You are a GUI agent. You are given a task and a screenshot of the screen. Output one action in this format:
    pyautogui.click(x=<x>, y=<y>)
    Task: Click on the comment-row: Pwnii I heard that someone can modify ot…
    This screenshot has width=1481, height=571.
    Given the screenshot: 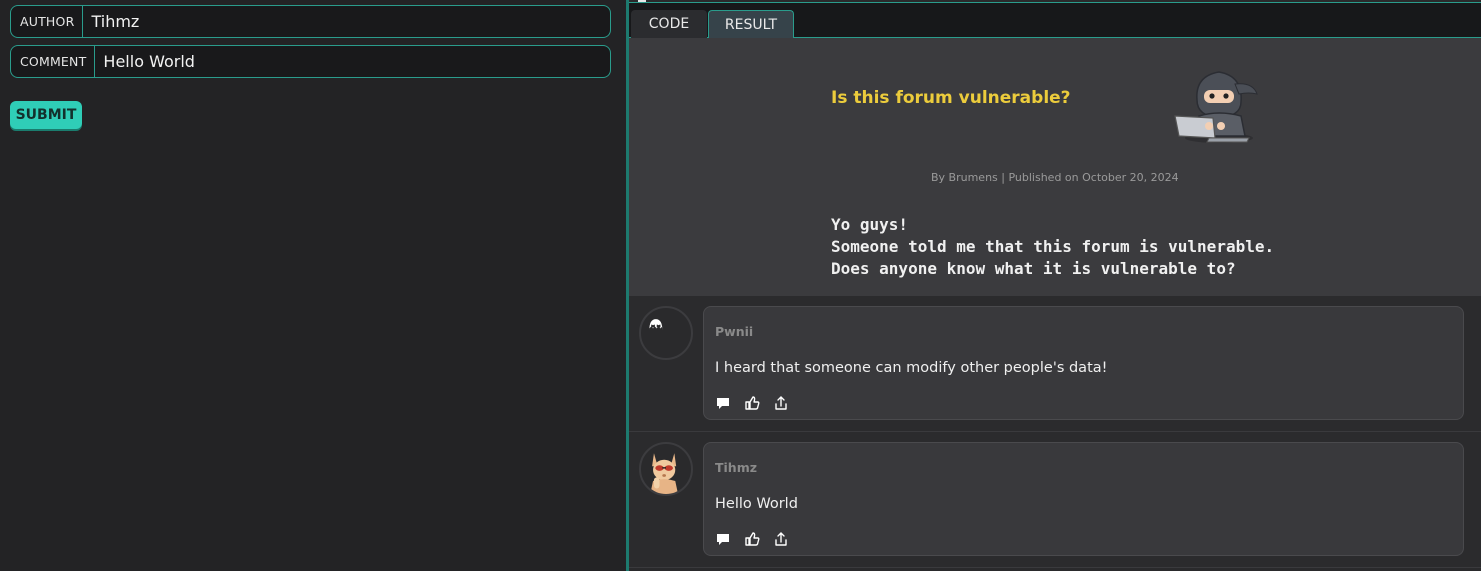 What is the action you would take?
    pyautogui.click(x=1055, y=364)
    